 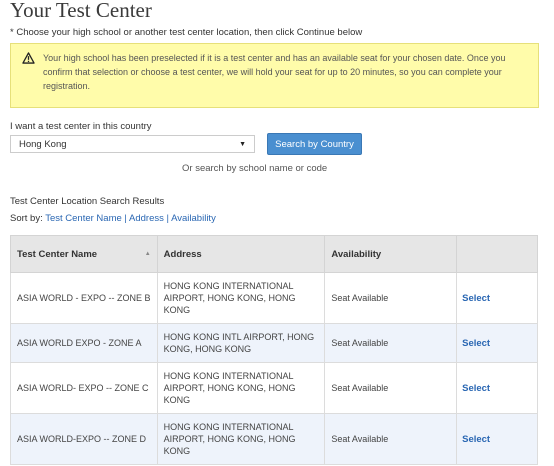 I want to click on test-center-name: ASIA WORLD EXPO - ZONE A, so click(x=84, y=343).